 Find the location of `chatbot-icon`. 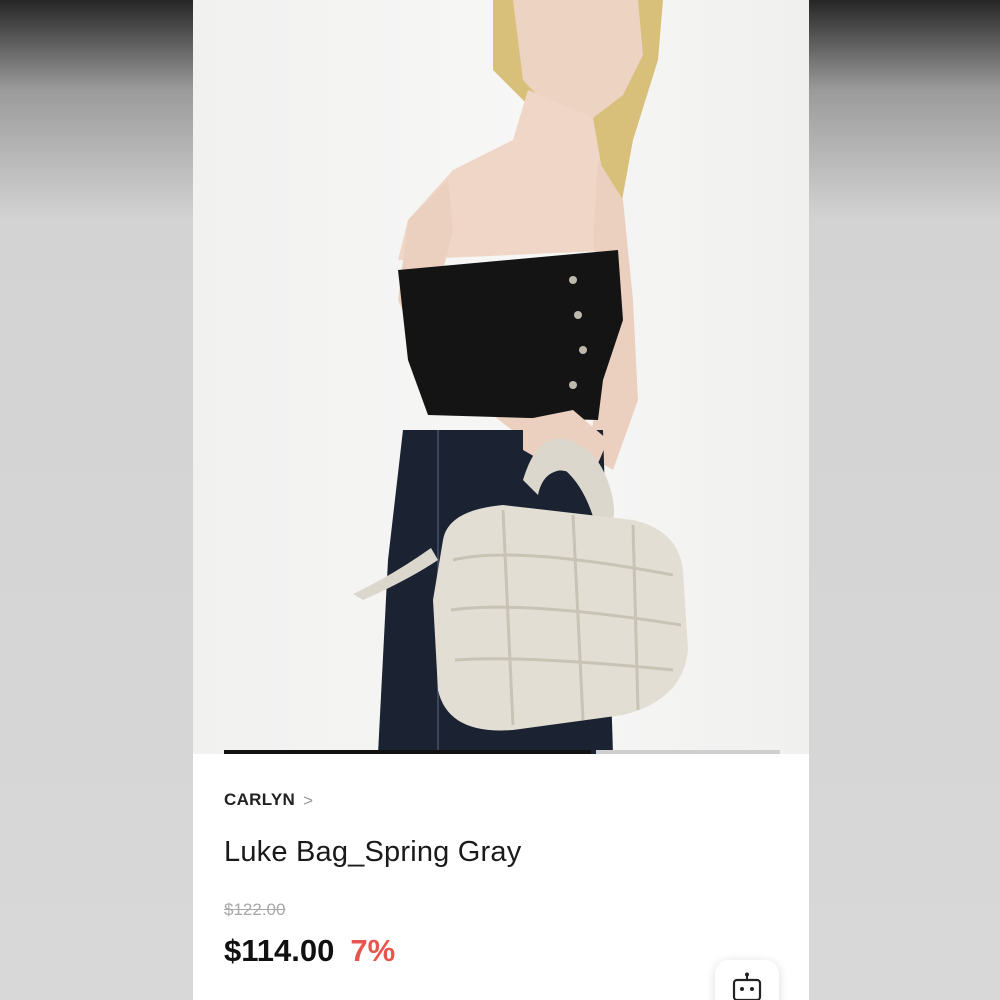

chatbot-icon is located at coordinates (747, 986).